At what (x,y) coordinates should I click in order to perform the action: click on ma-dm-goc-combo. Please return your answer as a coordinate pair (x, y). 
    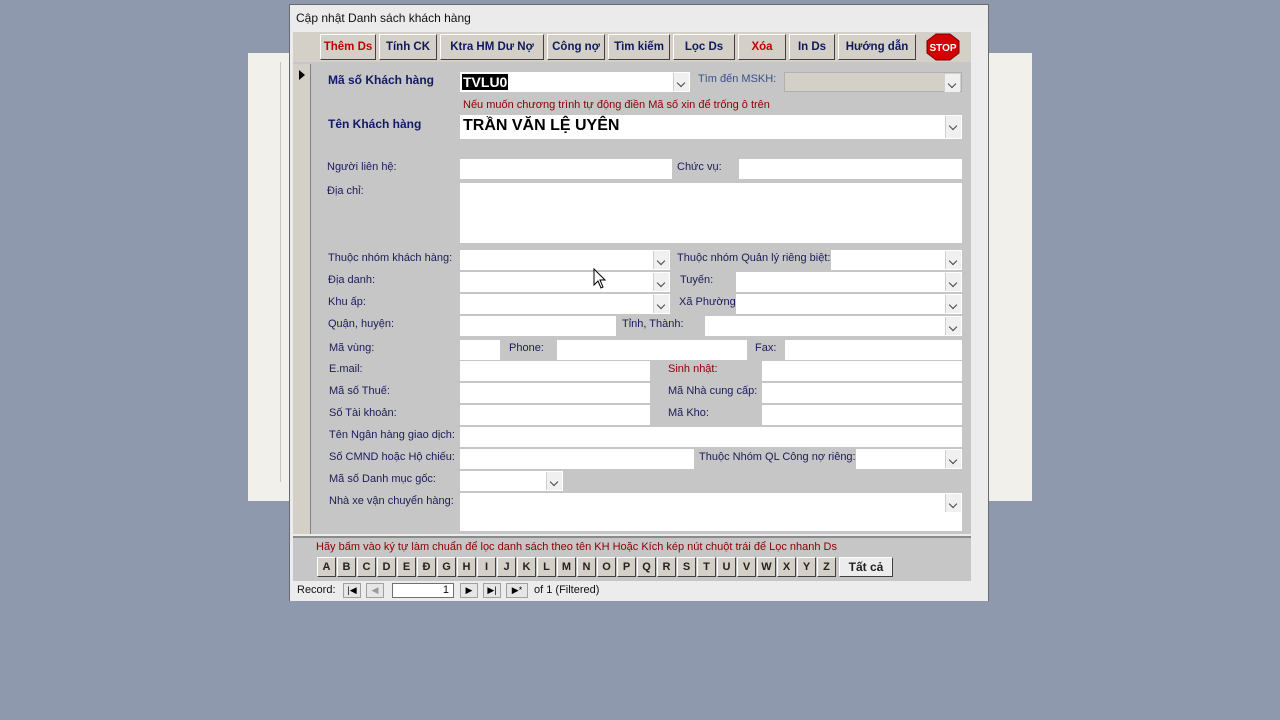
    Looking at the image, I should click on (511, 481).